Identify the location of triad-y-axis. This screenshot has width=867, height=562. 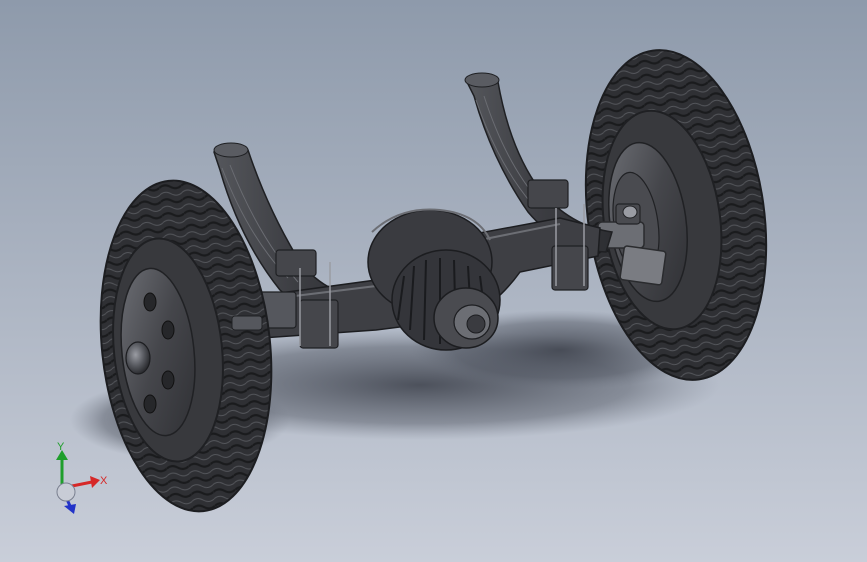
(62, 469).